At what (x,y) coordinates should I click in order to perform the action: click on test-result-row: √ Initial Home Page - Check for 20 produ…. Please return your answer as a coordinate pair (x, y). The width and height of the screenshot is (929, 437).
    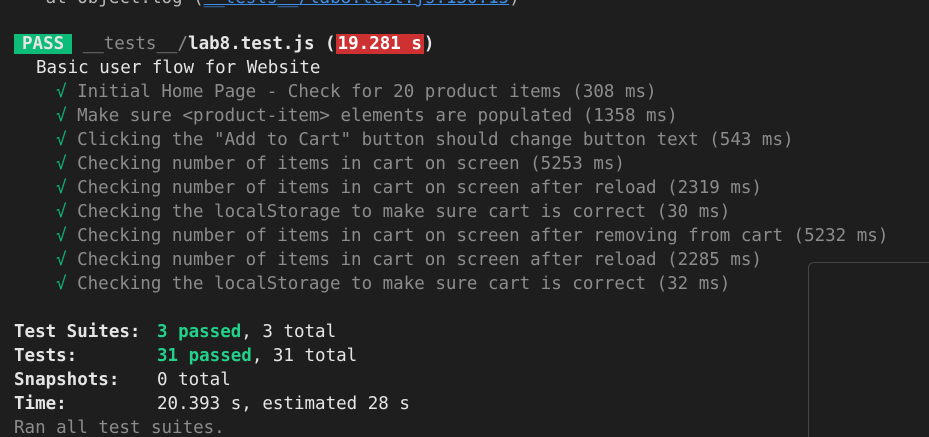
    Looking at the image, I should click on (356, 92).